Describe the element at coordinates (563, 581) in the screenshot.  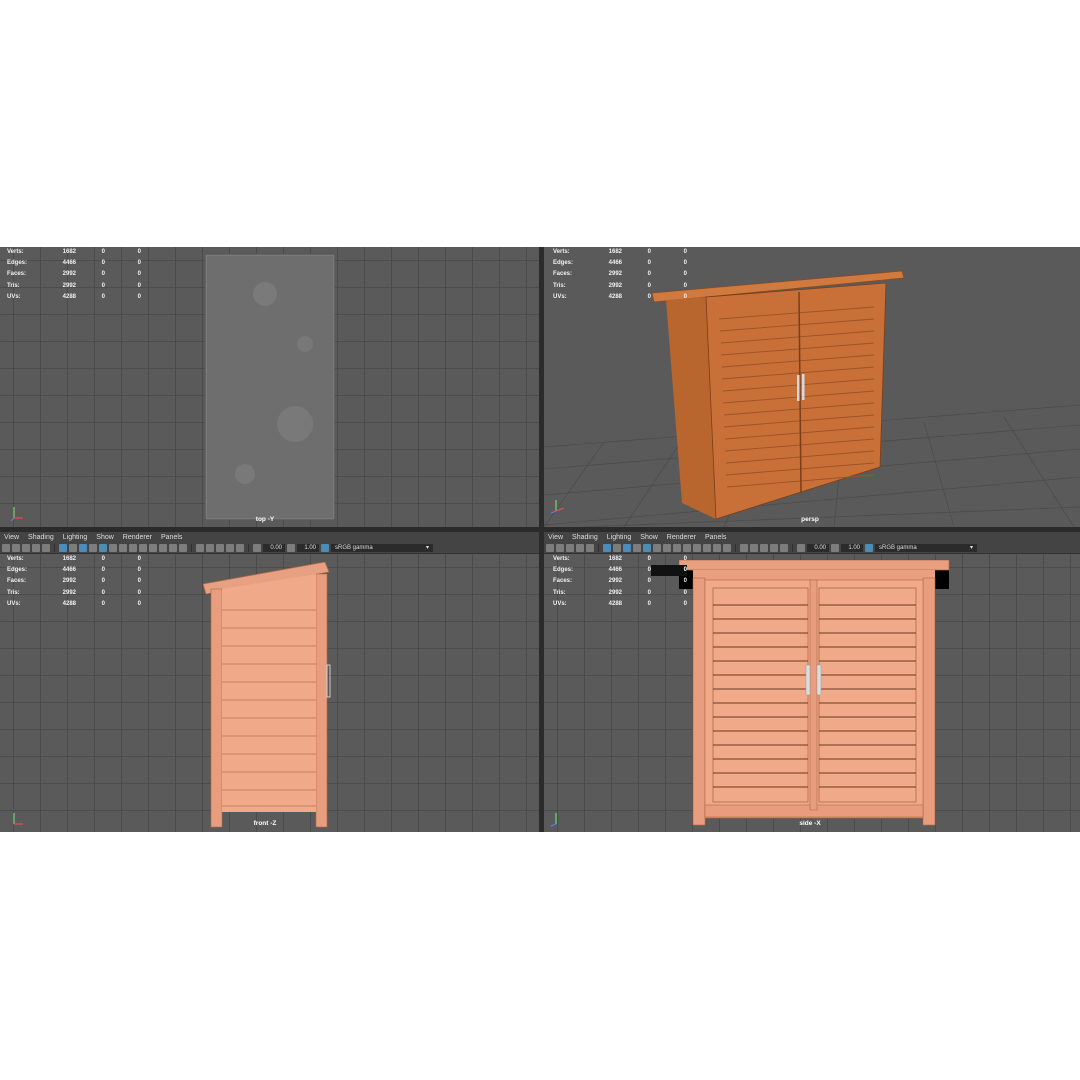
I see `hud-label: Faces:` at that location.